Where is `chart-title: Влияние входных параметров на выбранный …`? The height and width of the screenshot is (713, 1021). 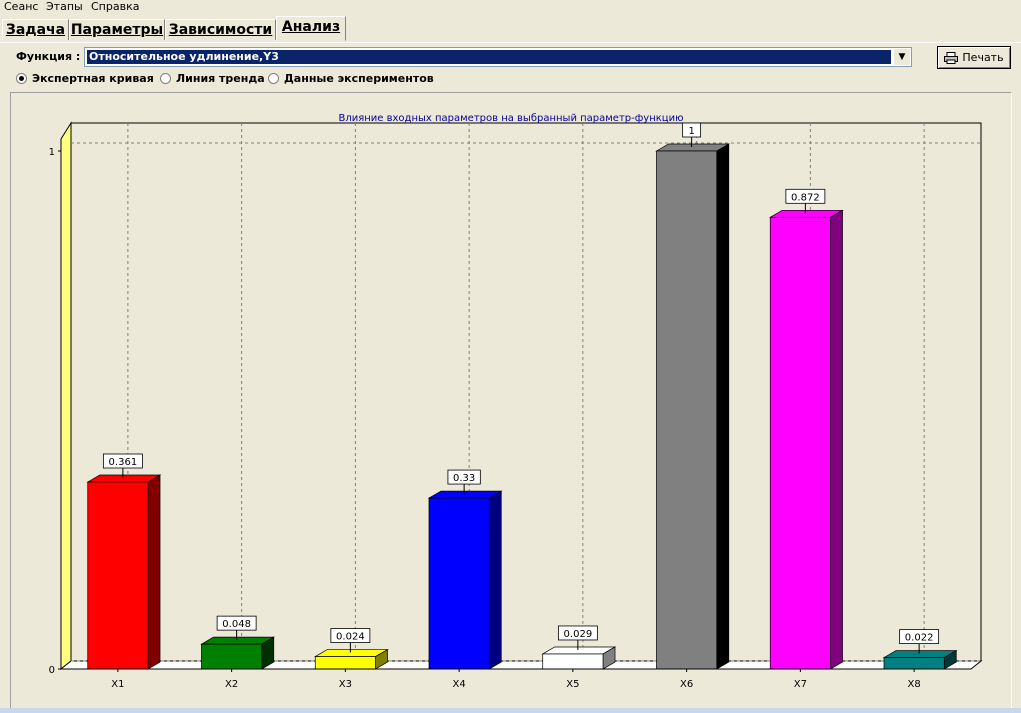
chart-title: Влияние входных параметров на выбранный … is located at coordinates (510, 118).